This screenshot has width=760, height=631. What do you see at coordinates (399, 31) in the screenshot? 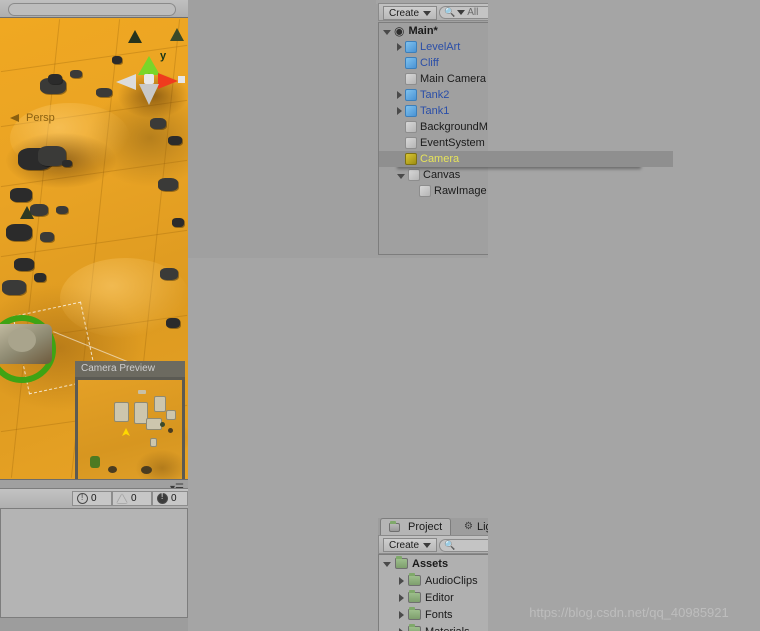
I see `unity-scene-icon: ◉` at bounding box center [399, 31].